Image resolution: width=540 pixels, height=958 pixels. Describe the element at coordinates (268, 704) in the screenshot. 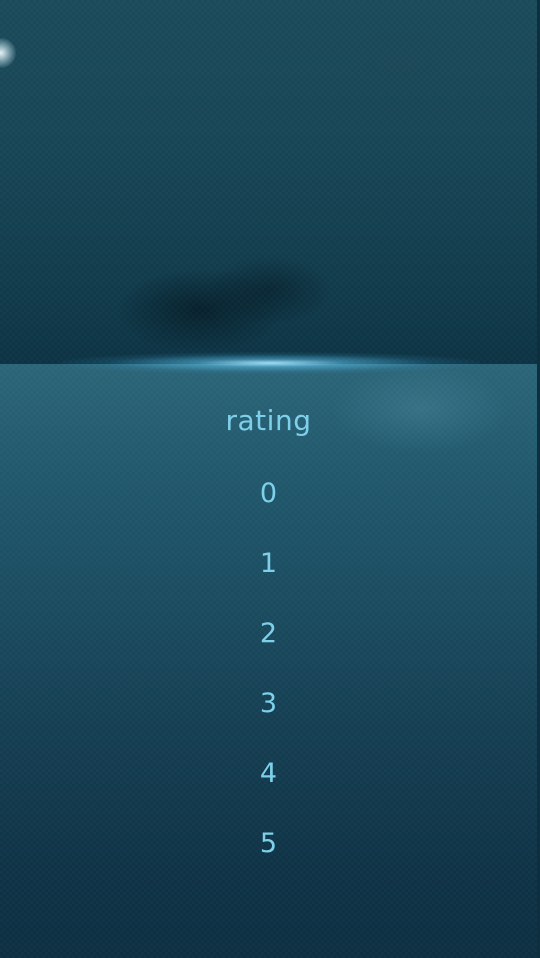

I see `rating-option-3: 3` at that location.